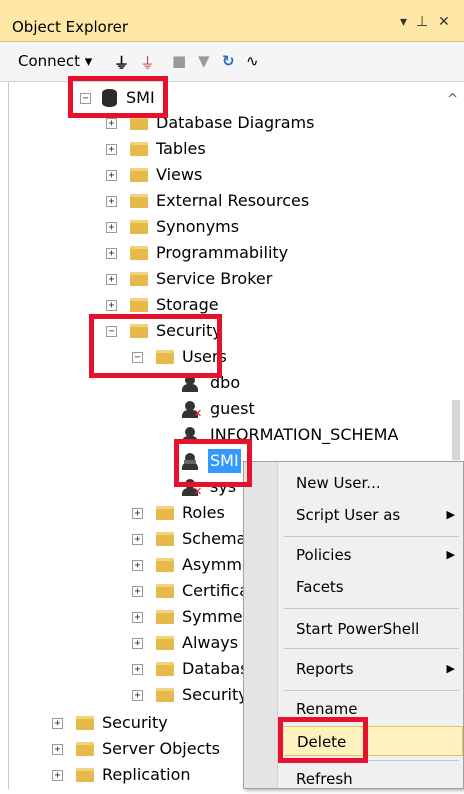 The image size is (464, 794). I want to click on tree-node-folder: + Security Policies, so click(121, 695).